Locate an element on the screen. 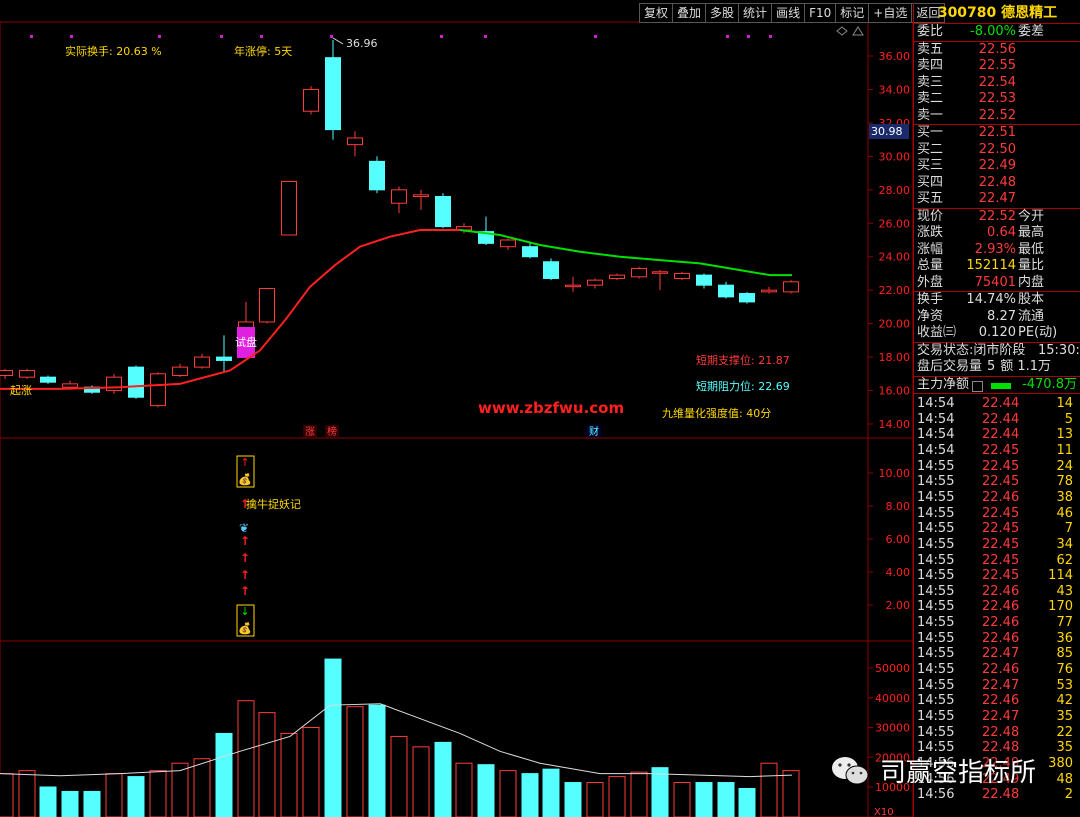  tick-volume: 5 is located at coordinates (1068, 419).